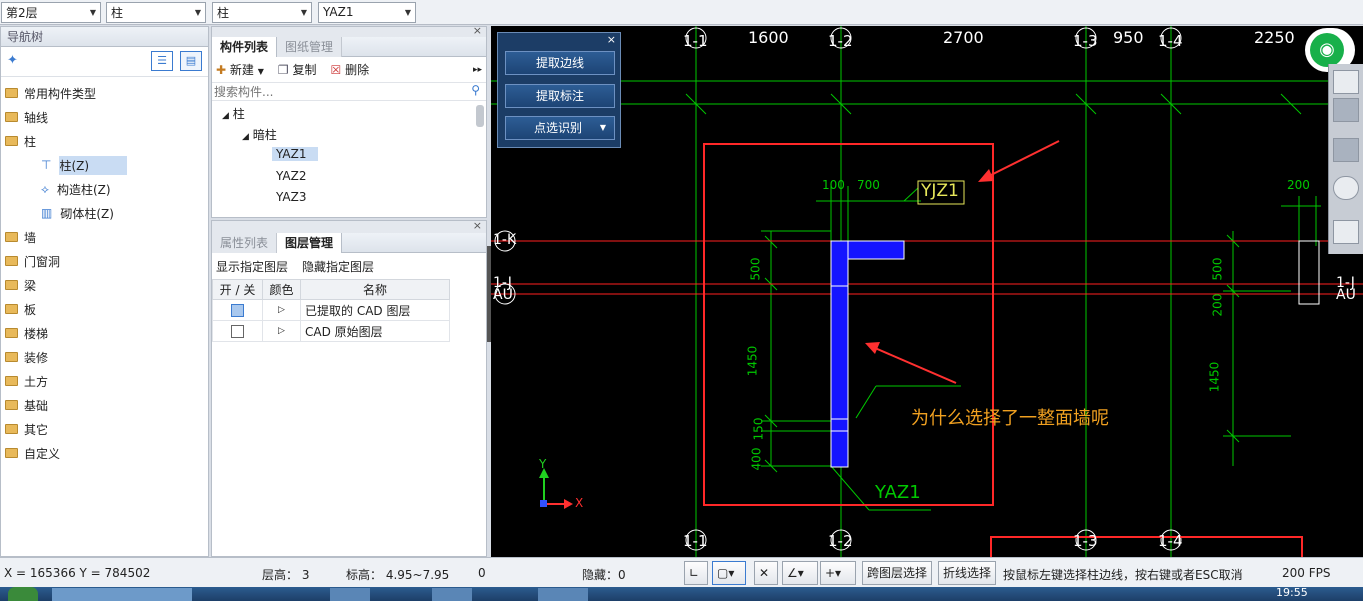  Describe the element at coordinates (898, 492) in the screenshot. I see `label-yaz1: YAZ1` at that location.